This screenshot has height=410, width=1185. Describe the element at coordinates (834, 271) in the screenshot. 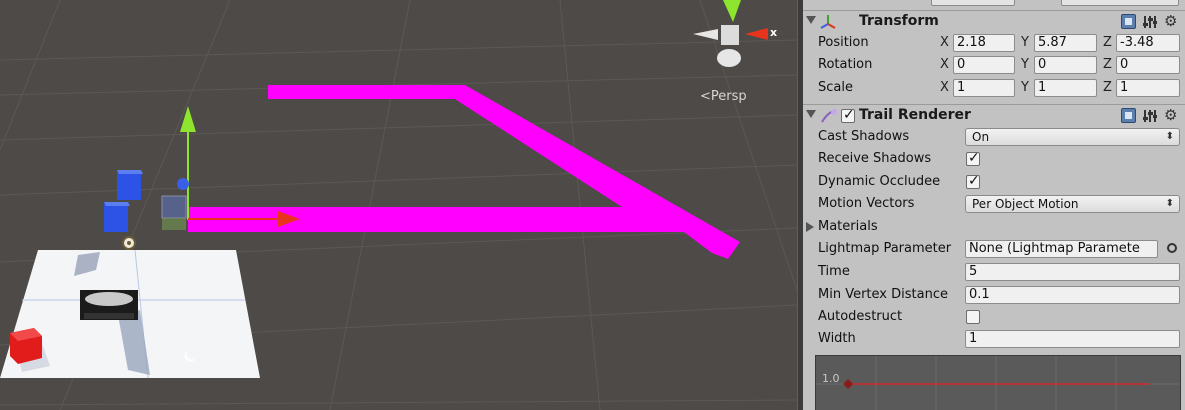

I see `time-label: Time` at that location.